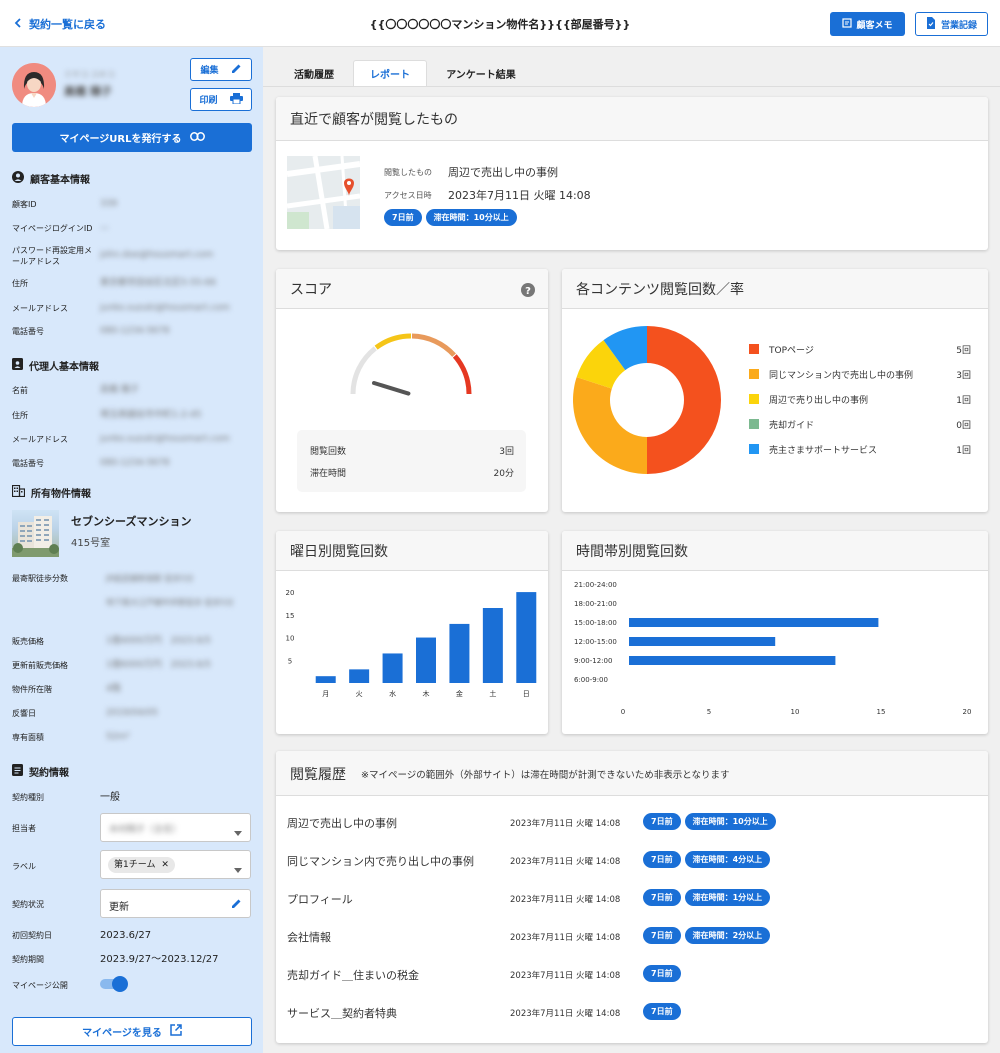  Describe the element at coordinates (175, 903) in the screenshot. I see `contract-status-field: 更新` at that location.